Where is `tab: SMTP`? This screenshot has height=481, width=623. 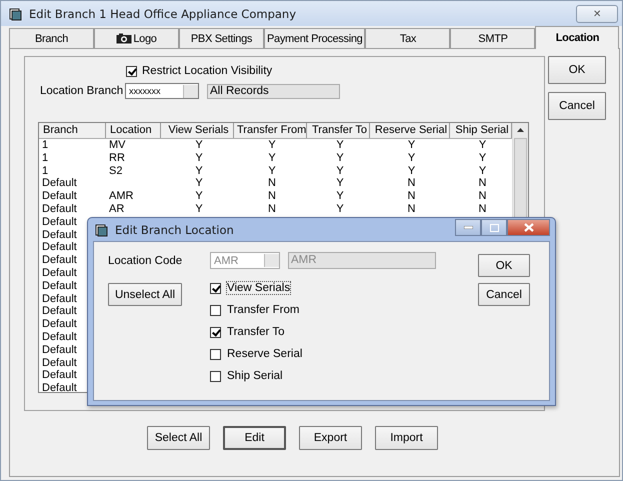
tab: SMTP is located at coordinates (493, 38).